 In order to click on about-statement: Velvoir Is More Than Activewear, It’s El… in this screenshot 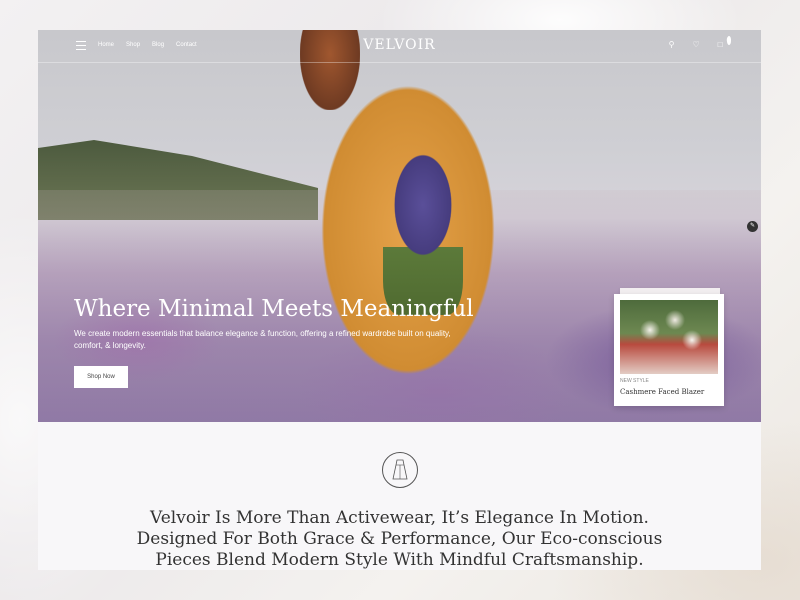, I will do `click(399, 539)`.